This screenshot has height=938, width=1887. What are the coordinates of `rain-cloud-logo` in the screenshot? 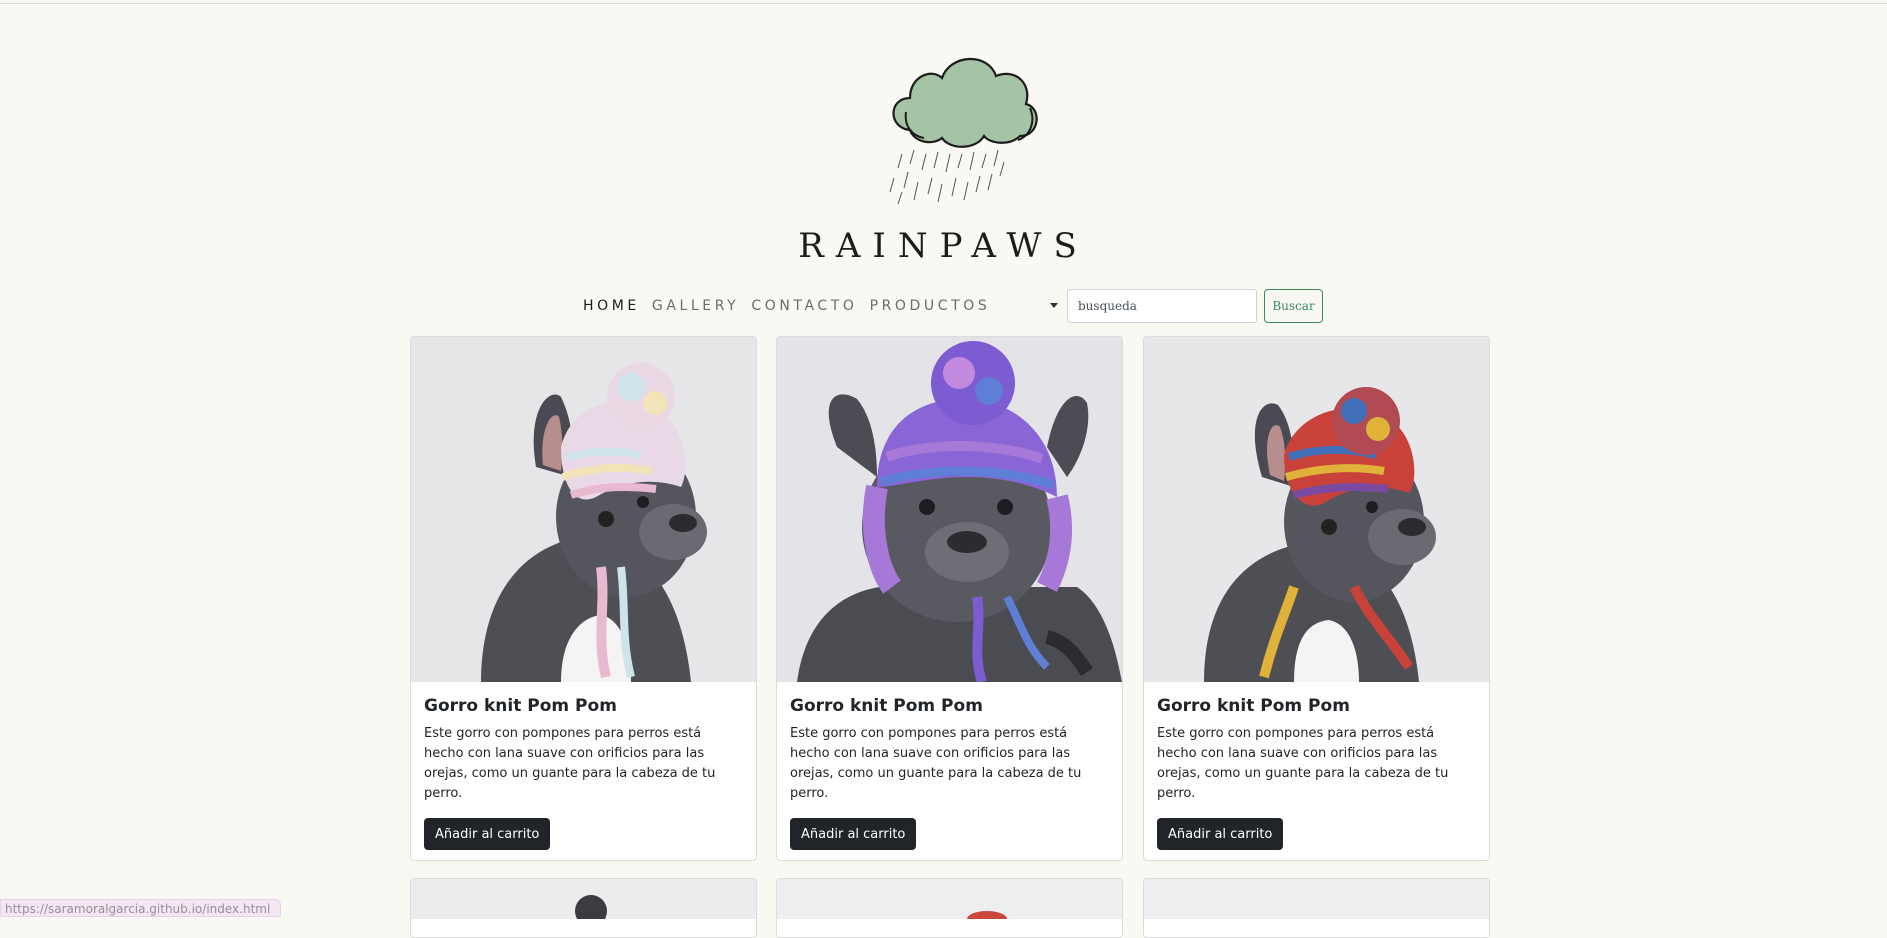 It's located at (963, 131).